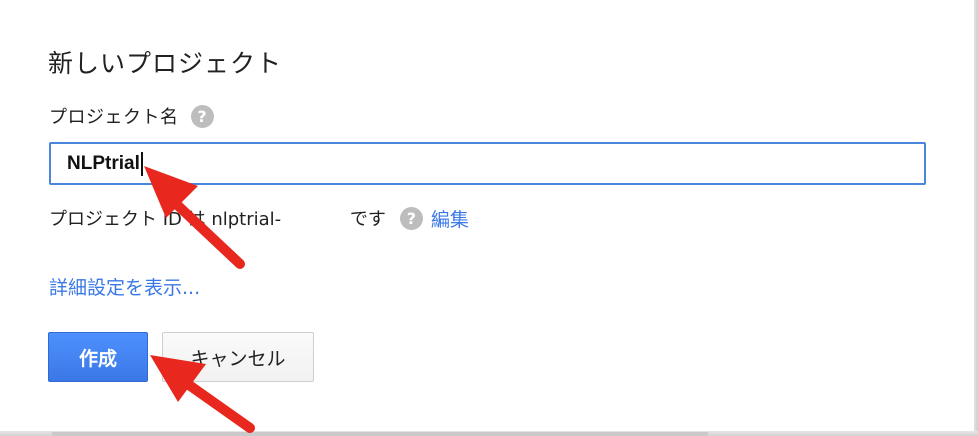 This screenshot has width=978, height=436. I want to click on edit-project-id-link: 編集, so click(450, 218).